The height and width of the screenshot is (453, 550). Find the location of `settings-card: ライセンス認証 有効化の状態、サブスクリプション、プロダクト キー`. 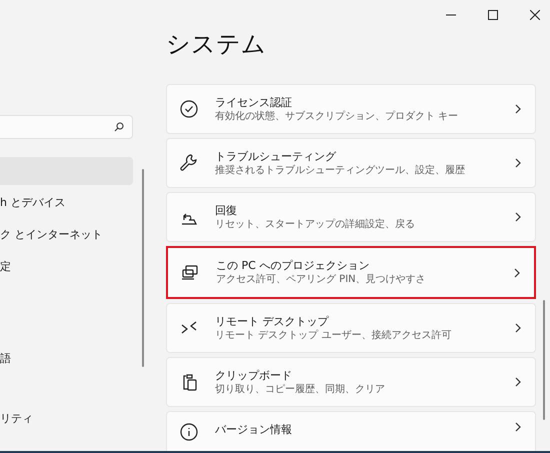

settings-card: ライセンス認証 有効化の状態、サブスクリプション、プロダクト キー is located at coordinates (351, 109).